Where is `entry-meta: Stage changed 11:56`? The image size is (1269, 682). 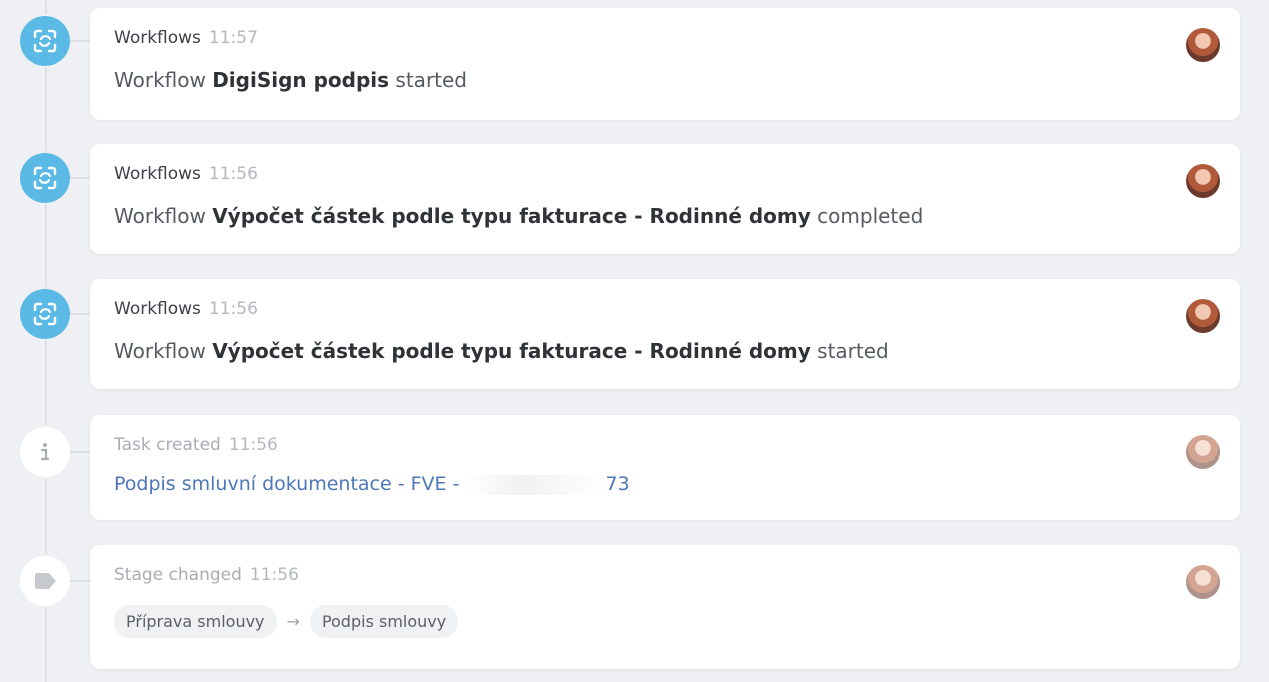 entry-meta: Stage changed 11:56 is located at coordinates (206, 575).